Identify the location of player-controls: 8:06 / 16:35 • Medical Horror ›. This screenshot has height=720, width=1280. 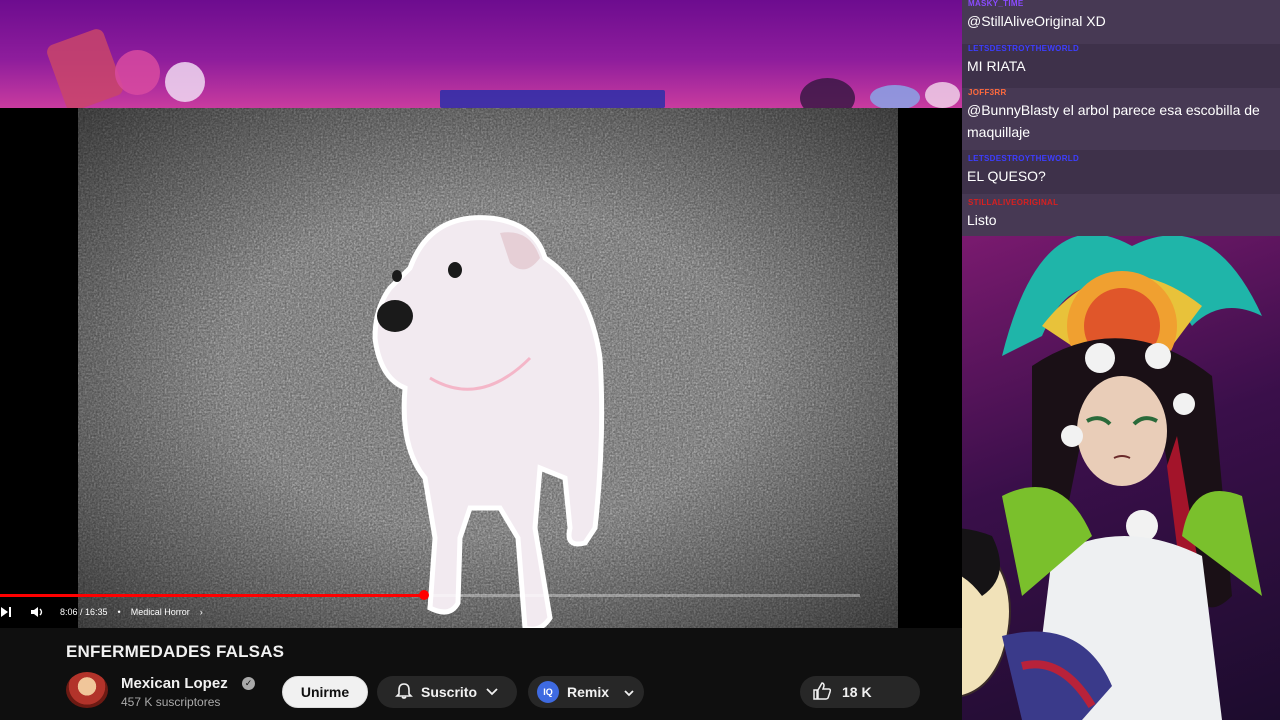
(101, 612).